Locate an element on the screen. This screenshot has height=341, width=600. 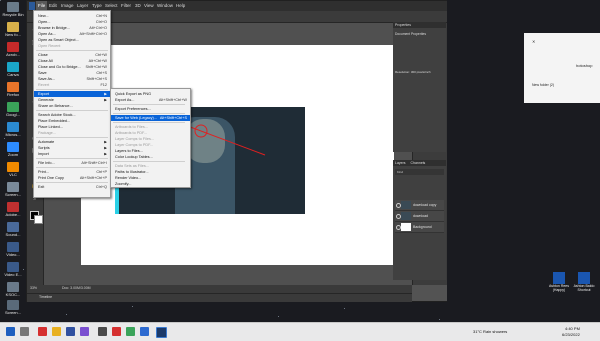
layer-row: Background is located at coordinates (419, 227).